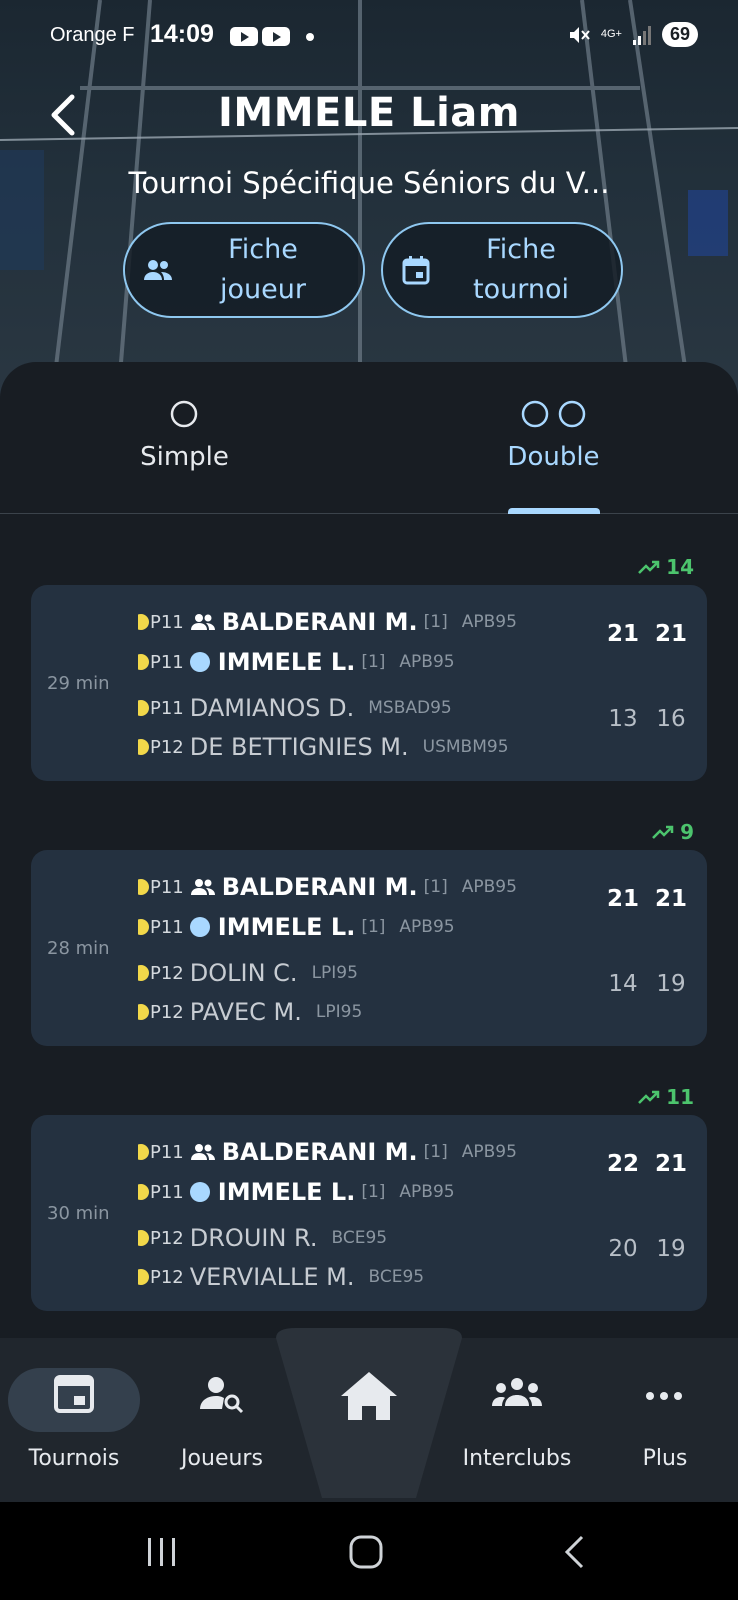  I want to click on system-navigation-bar, so click(369, 1551).